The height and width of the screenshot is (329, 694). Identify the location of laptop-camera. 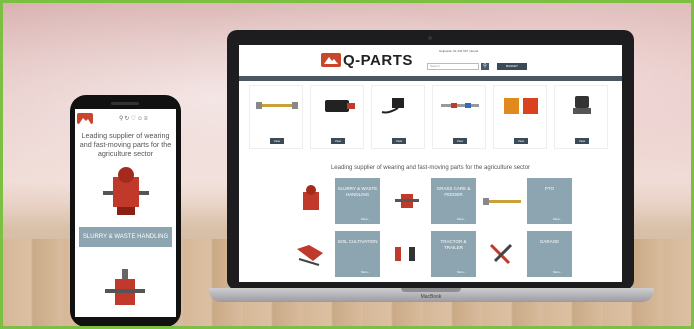
(430, 38).